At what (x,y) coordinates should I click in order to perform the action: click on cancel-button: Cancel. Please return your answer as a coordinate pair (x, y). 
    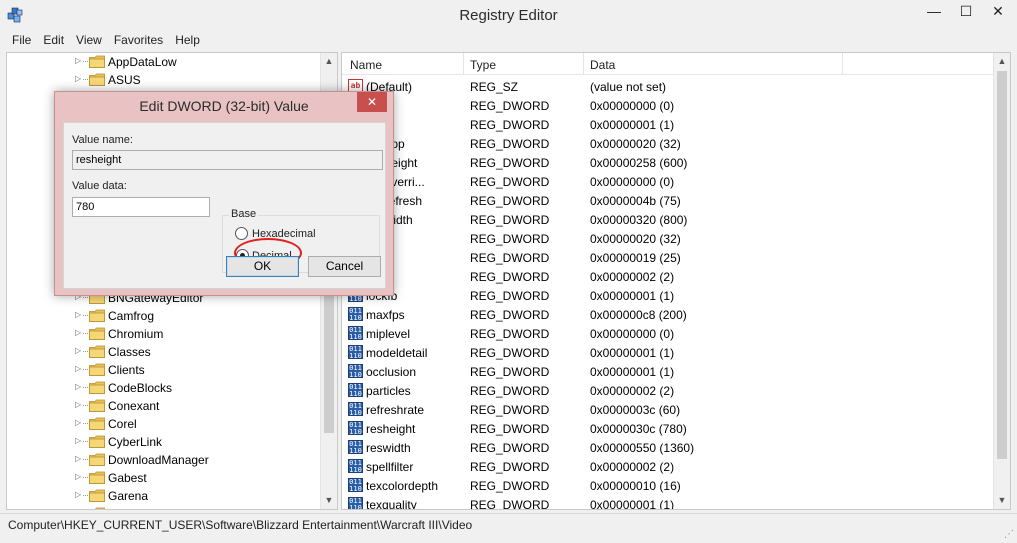
    Looking at the image, I should click on (344, 266).